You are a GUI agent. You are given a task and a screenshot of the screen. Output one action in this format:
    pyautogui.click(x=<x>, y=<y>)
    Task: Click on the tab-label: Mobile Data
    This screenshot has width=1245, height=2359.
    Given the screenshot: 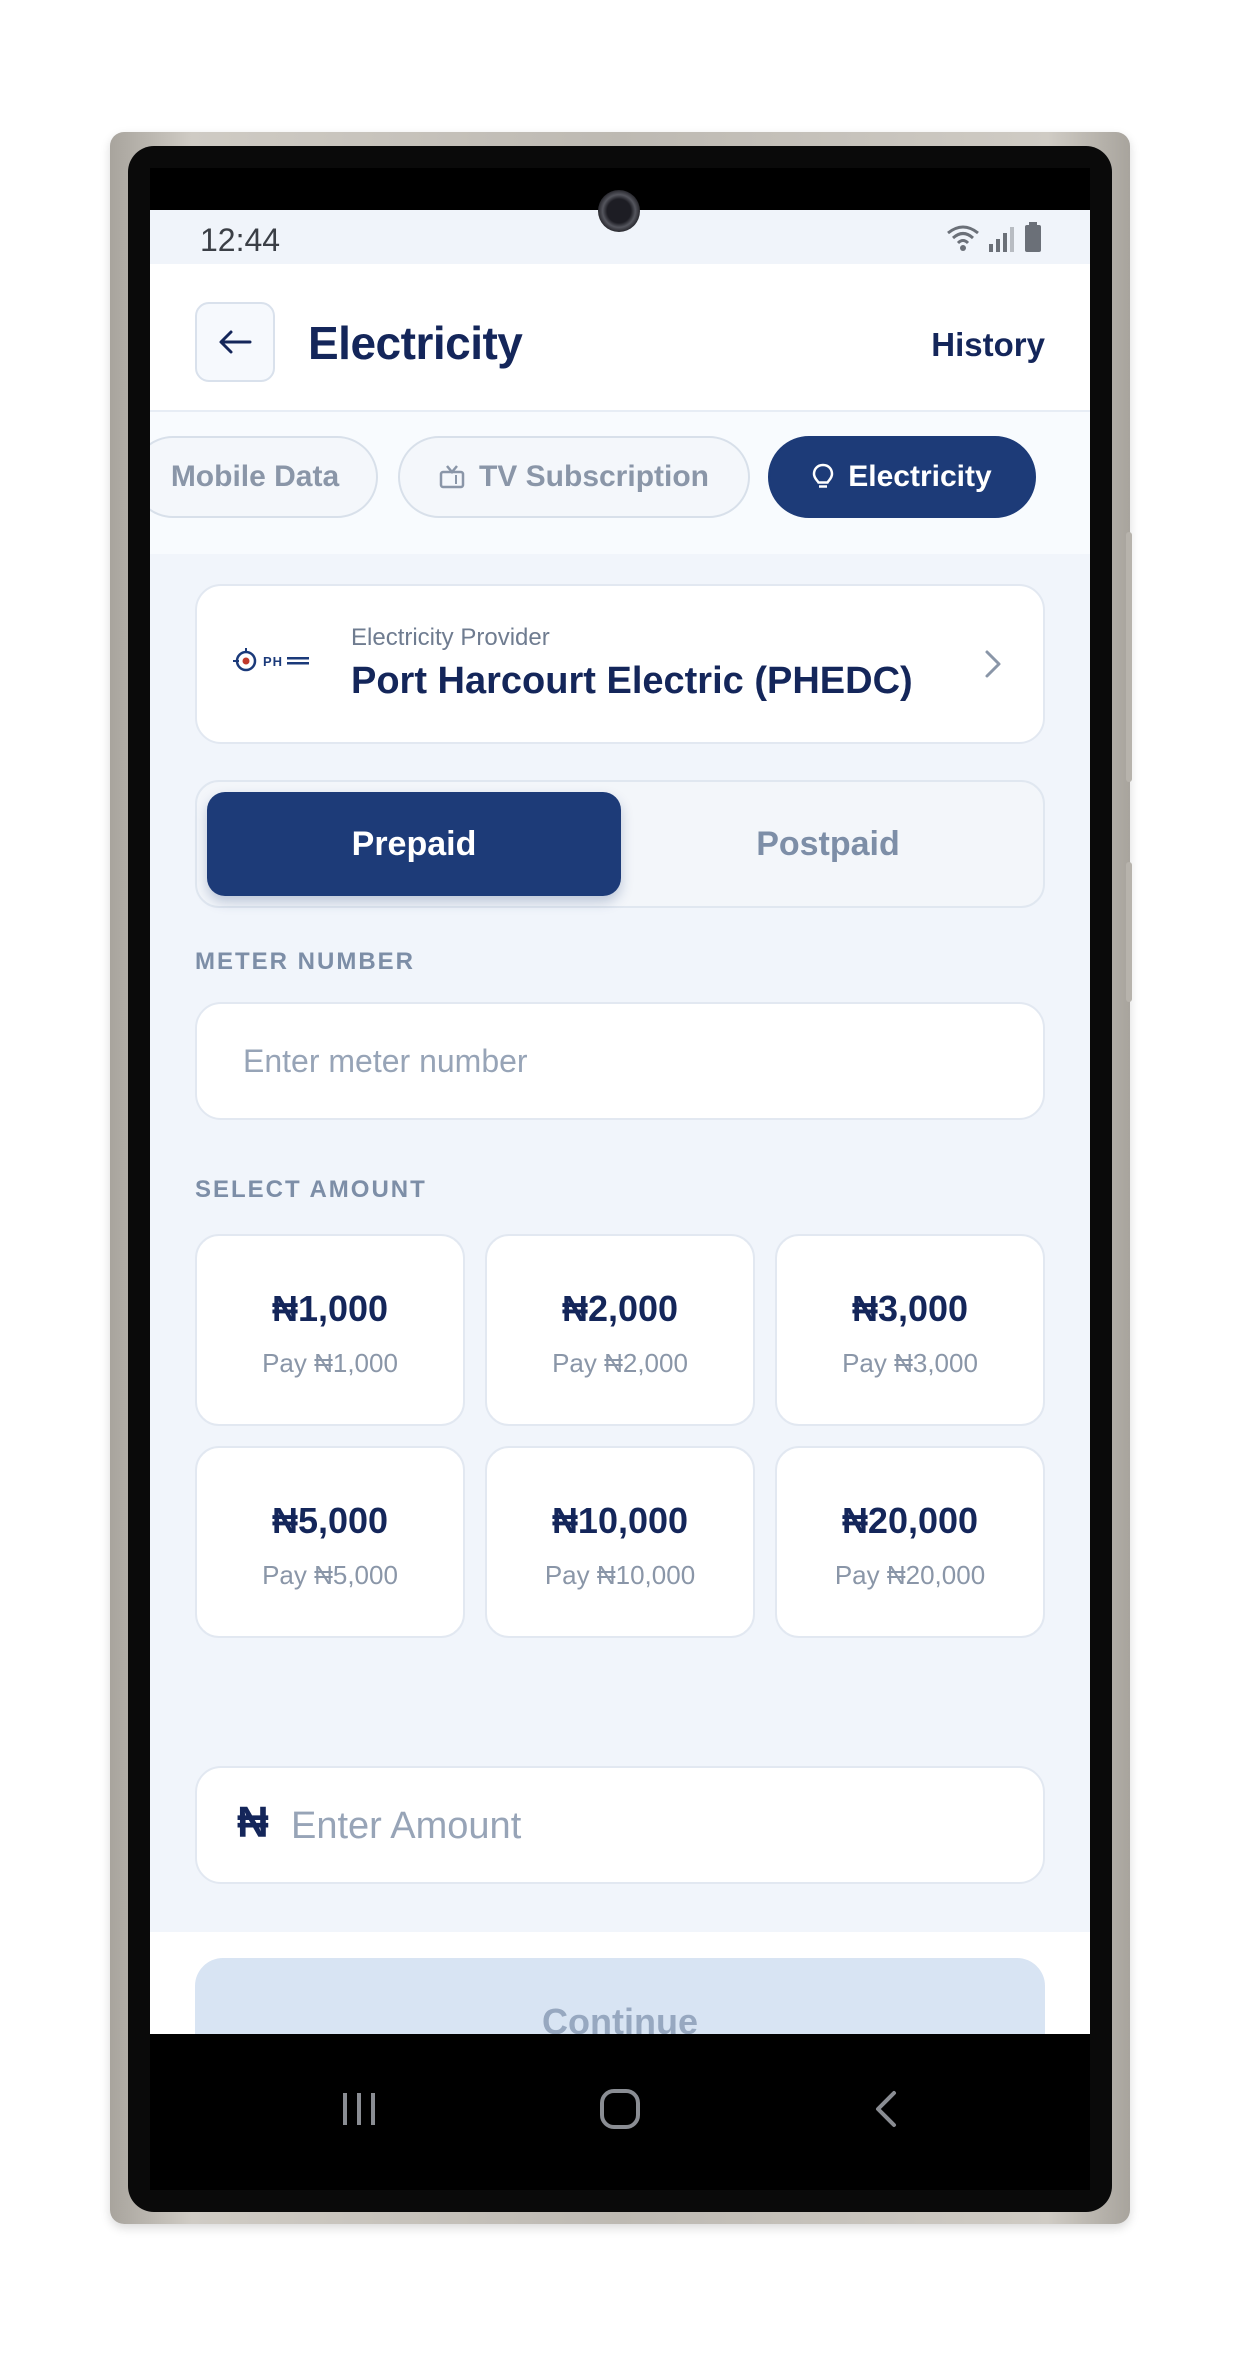 What is the action you would take?
    pyautogui.click(x=255, y=476)
    